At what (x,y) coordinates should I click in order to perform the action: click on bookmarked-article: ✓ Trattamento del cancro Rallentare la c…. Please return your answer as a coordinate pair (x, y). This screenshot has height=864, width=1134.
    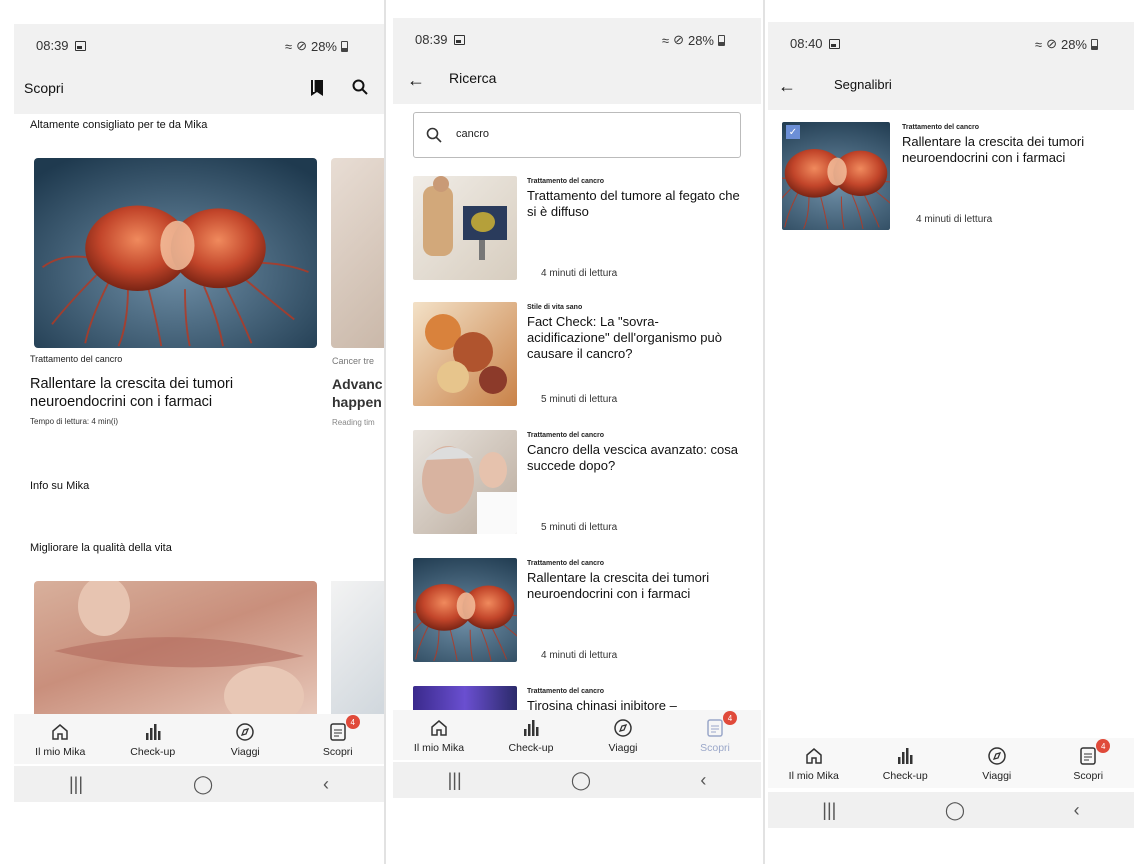
    Looking at the image, I should click on (951, 181).